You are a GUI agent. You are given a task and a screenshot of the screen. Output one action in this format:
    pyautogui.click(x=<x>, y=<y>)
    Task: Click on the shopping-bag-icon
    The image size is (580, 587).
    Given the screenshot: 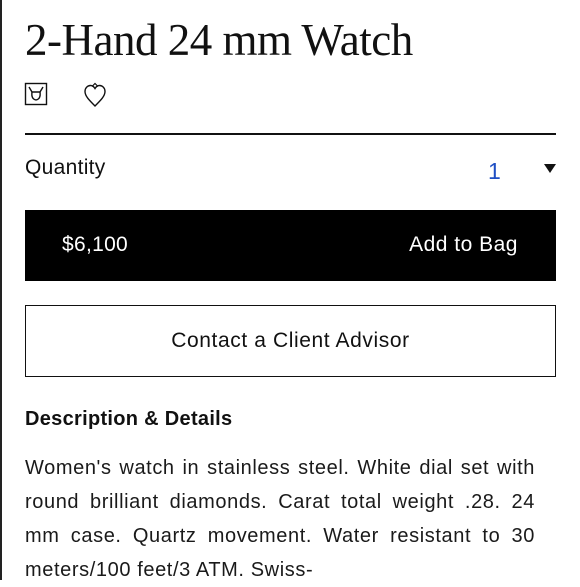 What is the action you would take?
    pyautogui.click(x=36, y=94)
    